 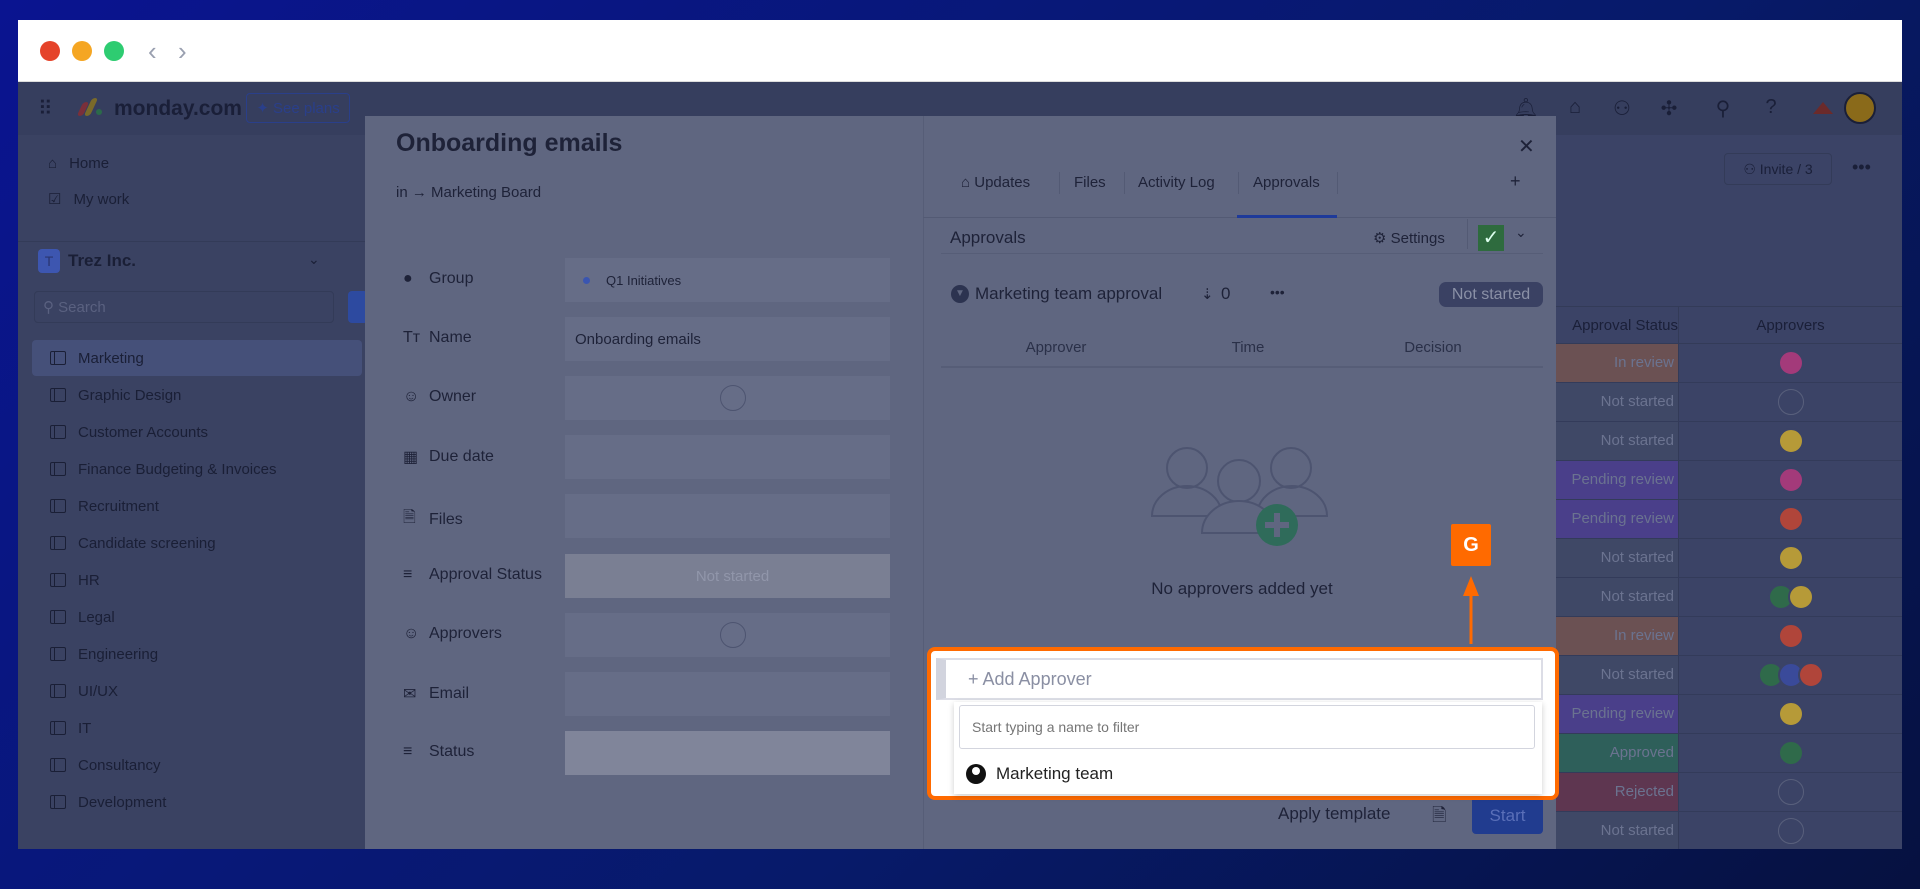 I want to click on add-approver-input: + Add Approver, so click(x=1239, y=679).